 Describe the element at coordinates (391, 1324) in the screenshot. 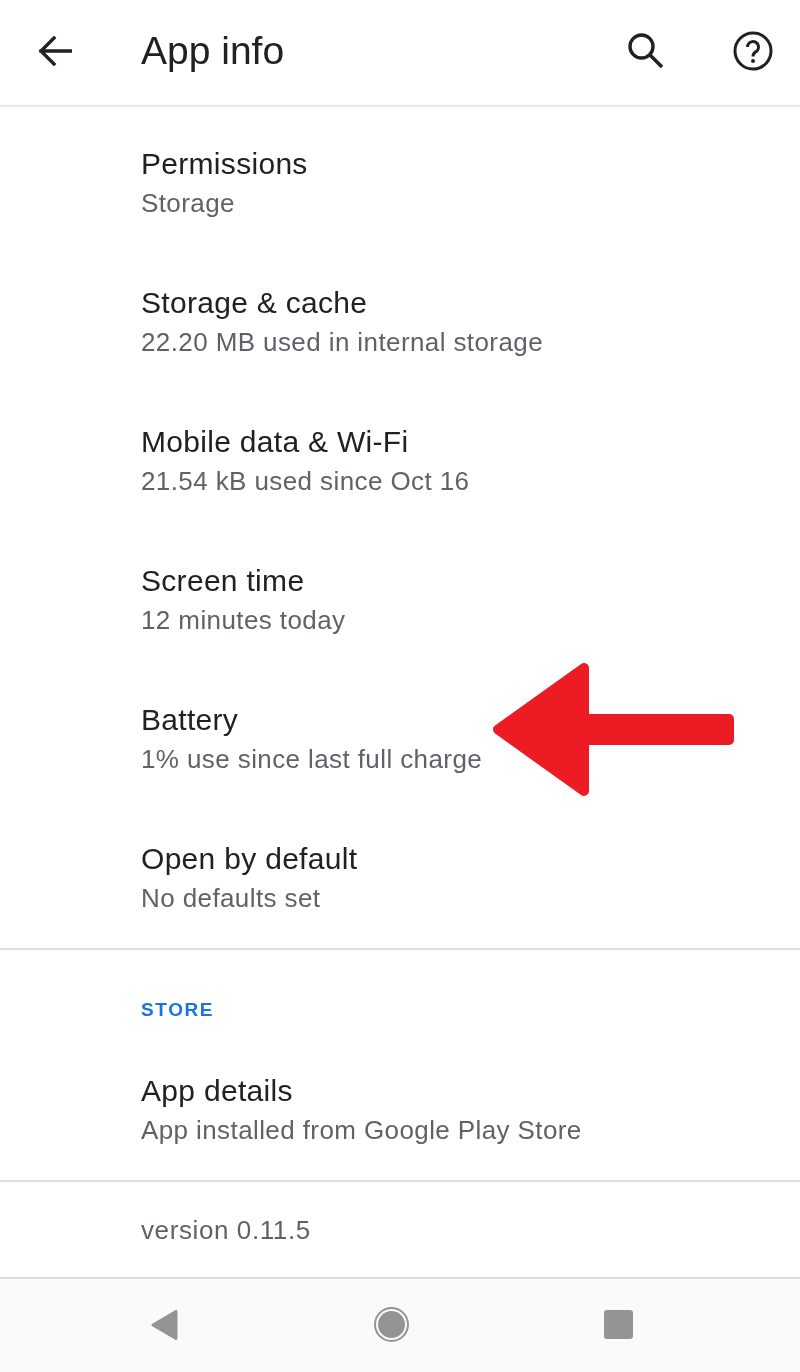

I see `home-icon` at that location.